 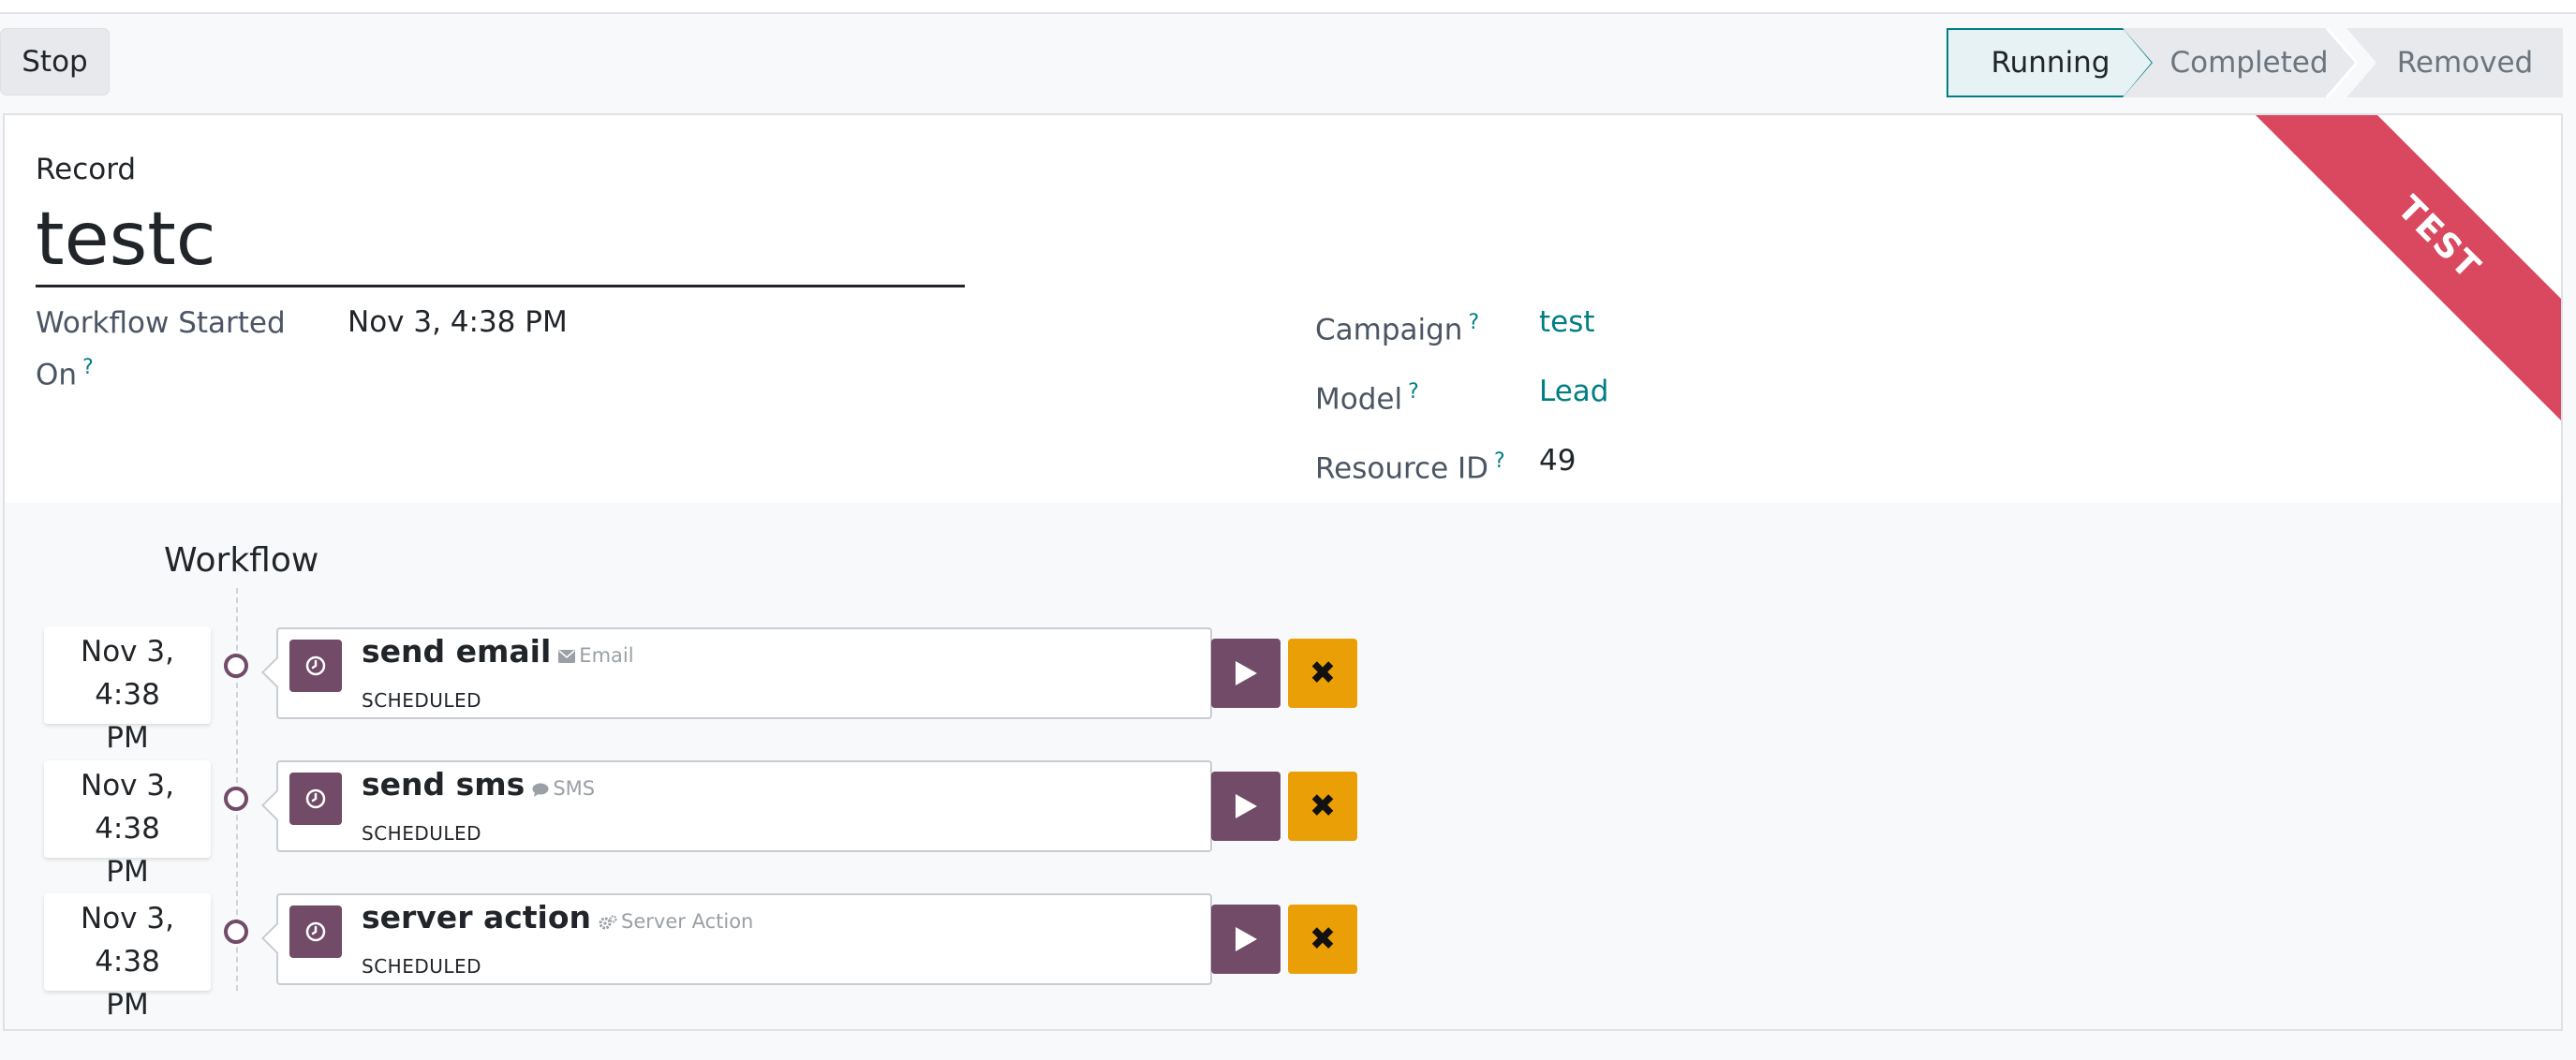 What do you see at coordinates (55, 62) in the screenshot?
I see `stop-button: Stop` at bounding box center [55, 62].